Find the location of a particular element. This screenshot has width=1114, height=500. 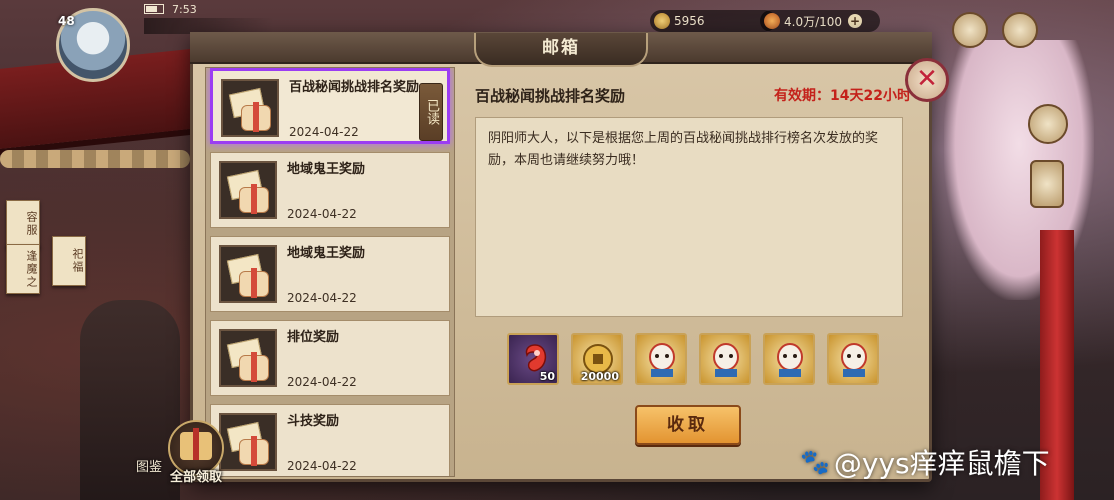

claim-all-button: 全部领取 is located at coordinates (196, 454).